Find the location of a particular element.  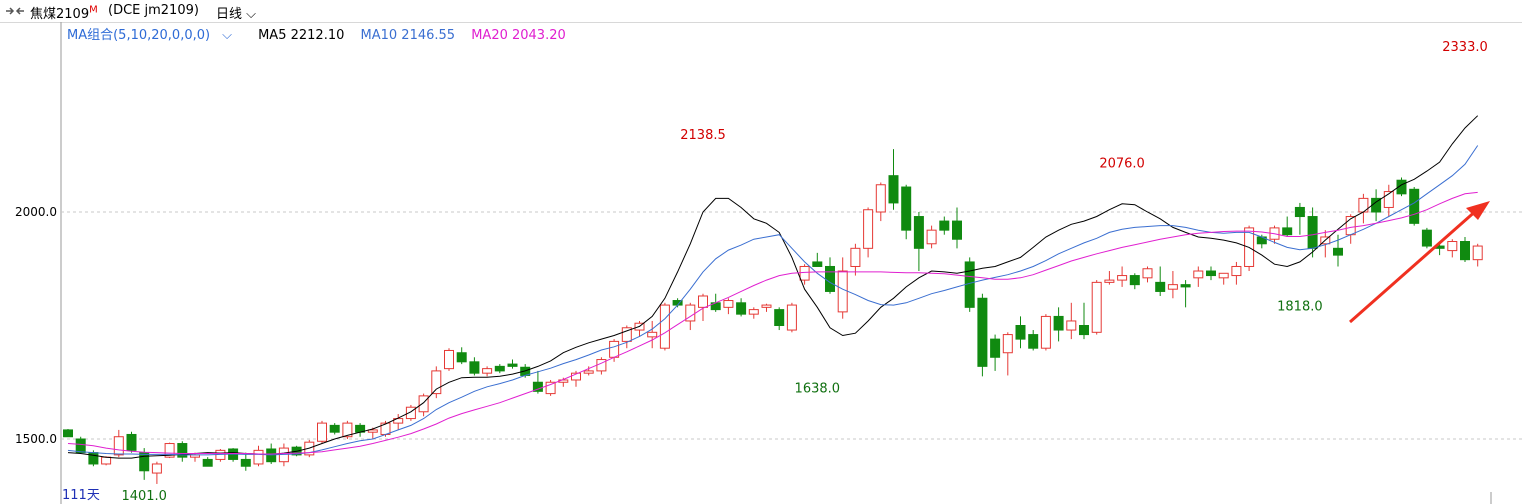

low-annotation: 1401.0 is located at coordinates (144, 496).